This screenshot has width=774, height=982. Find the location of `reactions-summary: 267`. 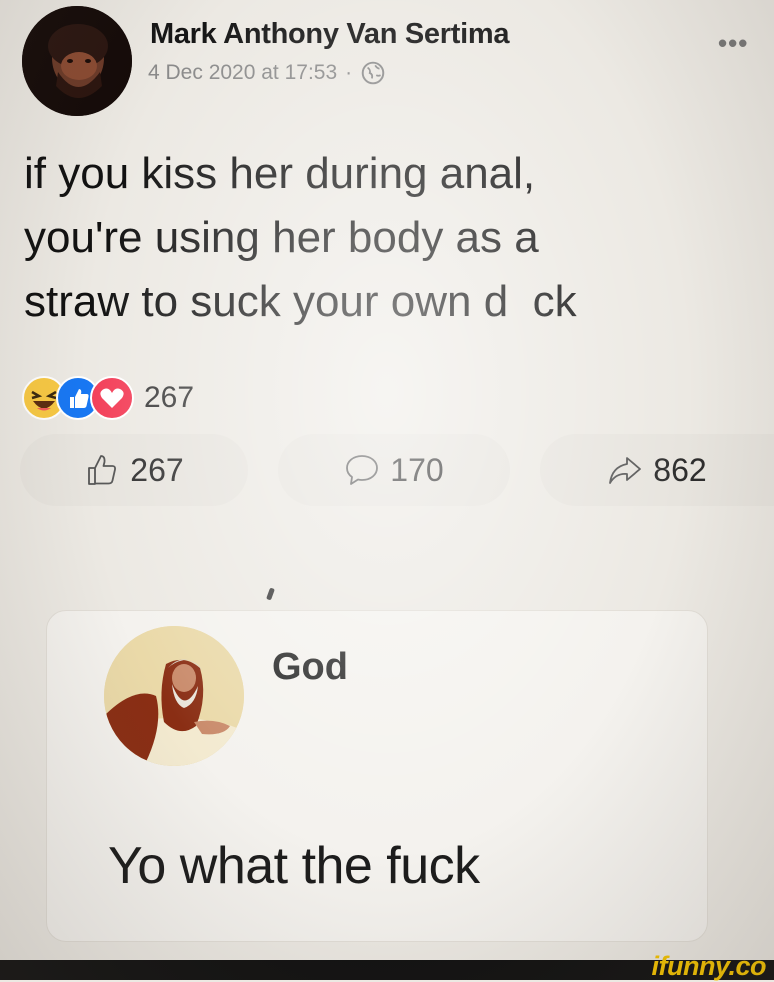

reactions-summary: 267 is located at coordinates (108, 398).